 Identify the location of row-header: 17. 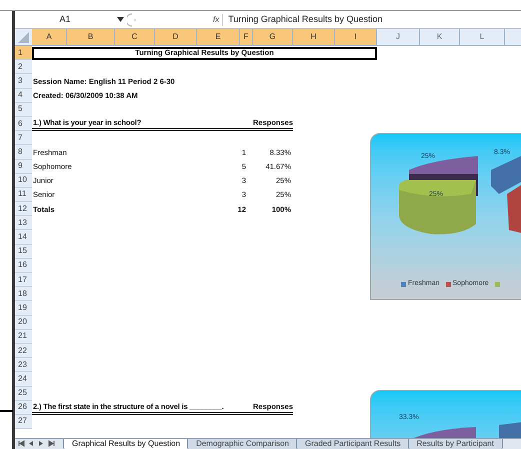
(23, 280).